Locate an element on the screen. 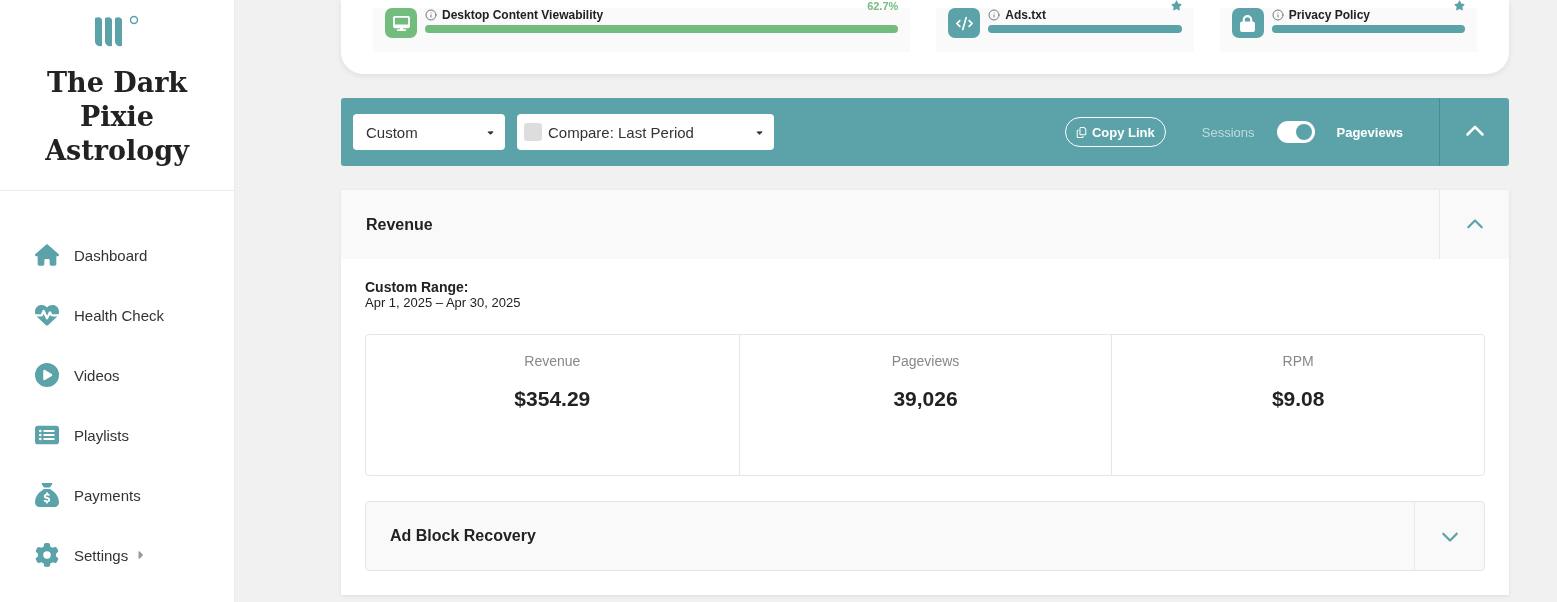  metric-label: RPM is located at coordinates (1298, 361).